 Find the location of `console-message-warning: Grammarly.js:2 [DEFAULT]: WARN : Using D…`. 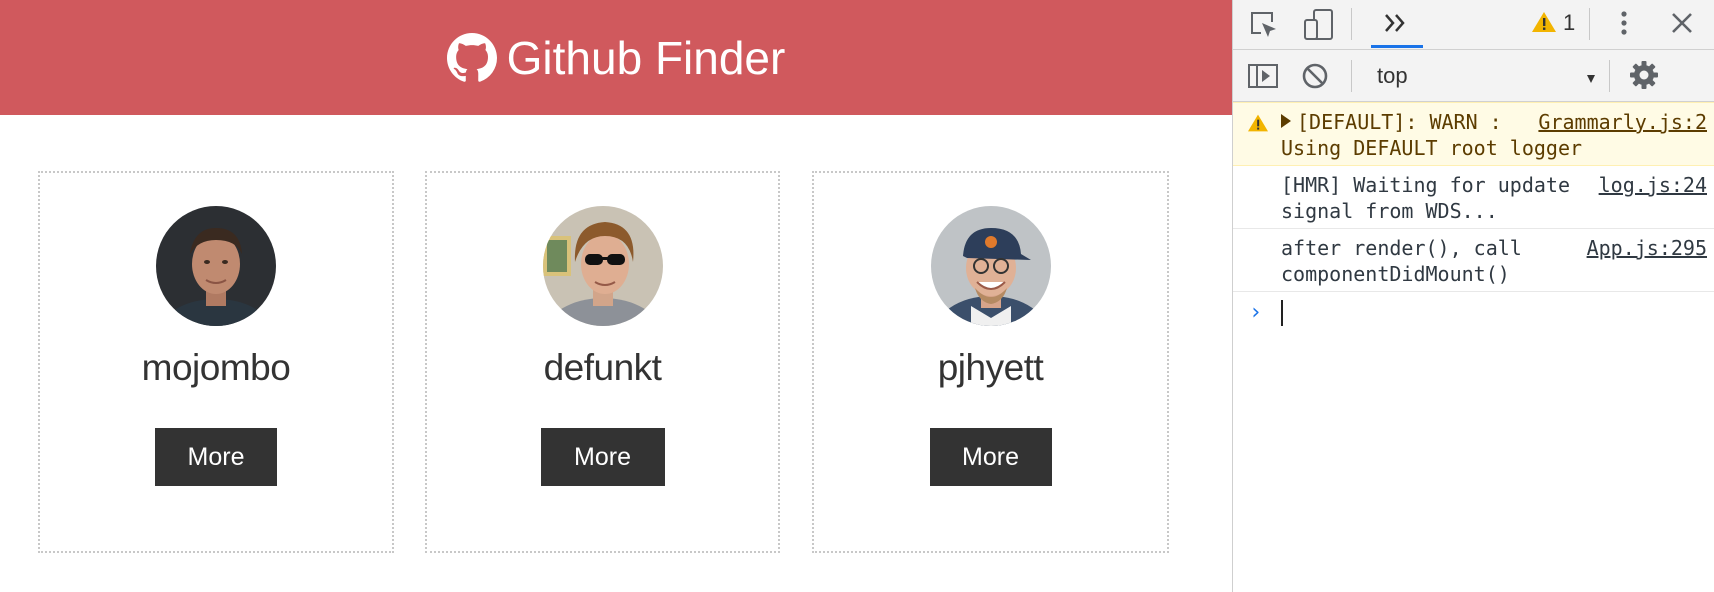

console-message-warning: Grammarly.js:2 [DEFAULT]: WARN : Using D… is located at coordinates (1473, 134).